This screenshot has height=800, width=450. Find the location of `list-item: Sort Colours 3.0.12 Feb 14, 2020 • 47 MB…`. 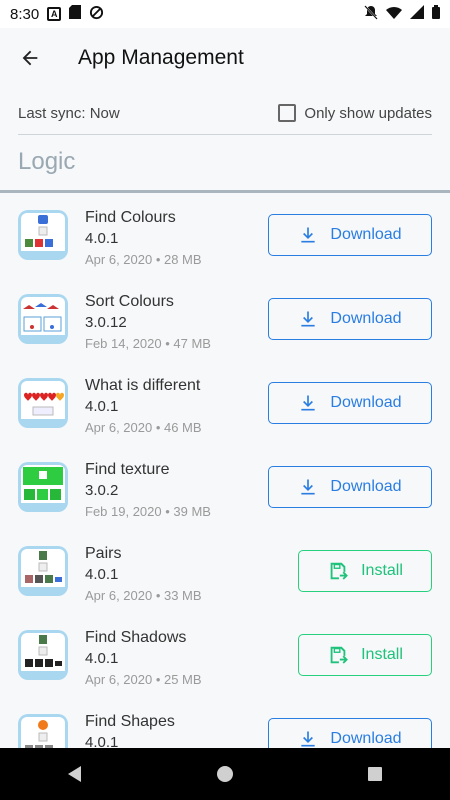

list-item: Sort Colours 3.0.12 Feb 14, 2020 • 47 MB… is located at coordinates (225, 322).